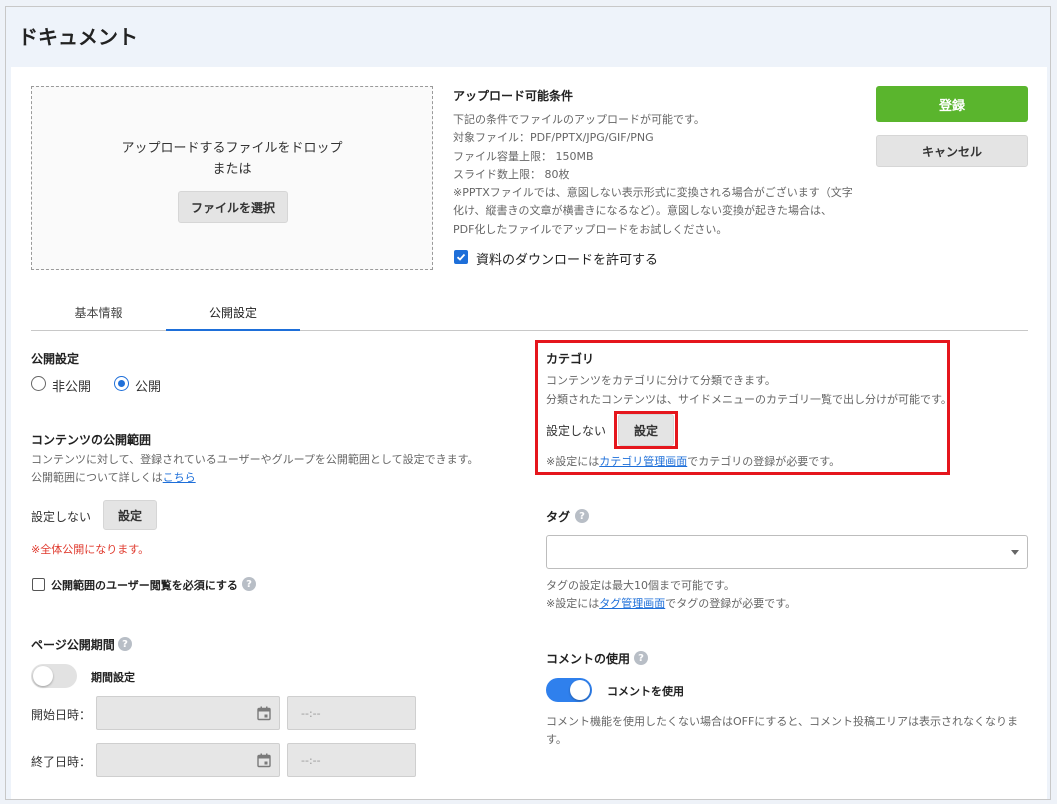 The height and width of the screenshot is (804, 1057). I want to click on comment-title: コメントの使用, so click(588, 659).